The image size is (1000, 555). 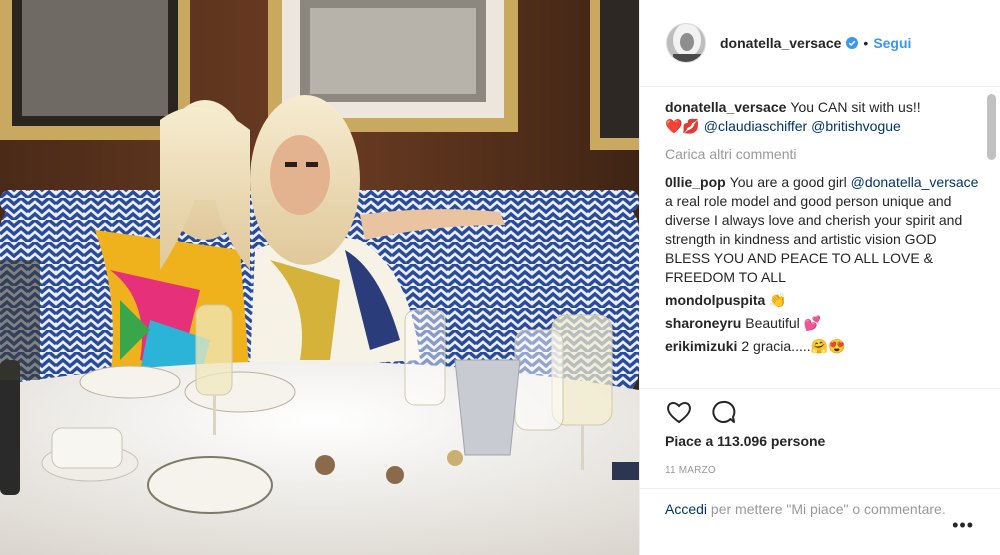 I want to click on more-options-icon: •••, so click(x=963, y=525).